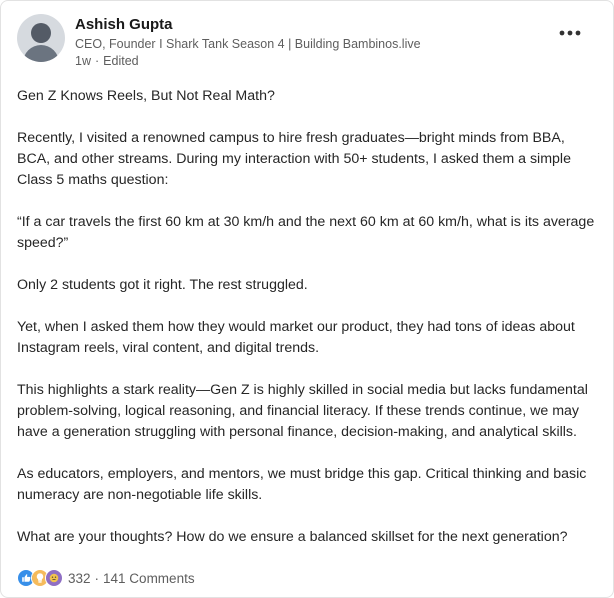 The width and height of the screenshot is (614, 598). I want to click on social-counts: 332 · 141 Comments, so click(106, 578).